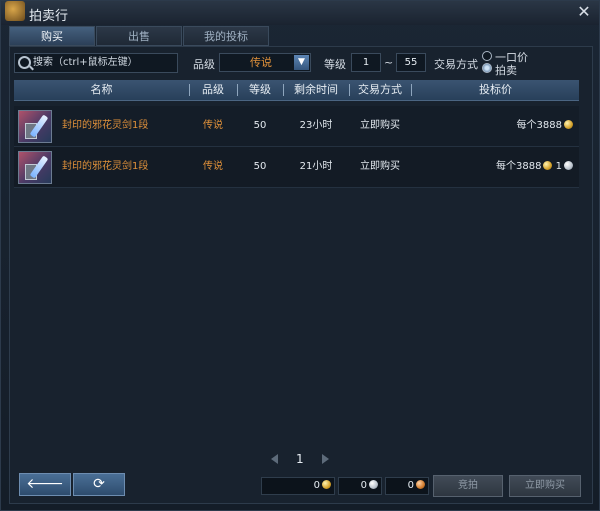  What do you see at coordinates (301, 62) in the screenshot?
I see `chevron-down-icon: ▼` at bounding box center [301, 62].